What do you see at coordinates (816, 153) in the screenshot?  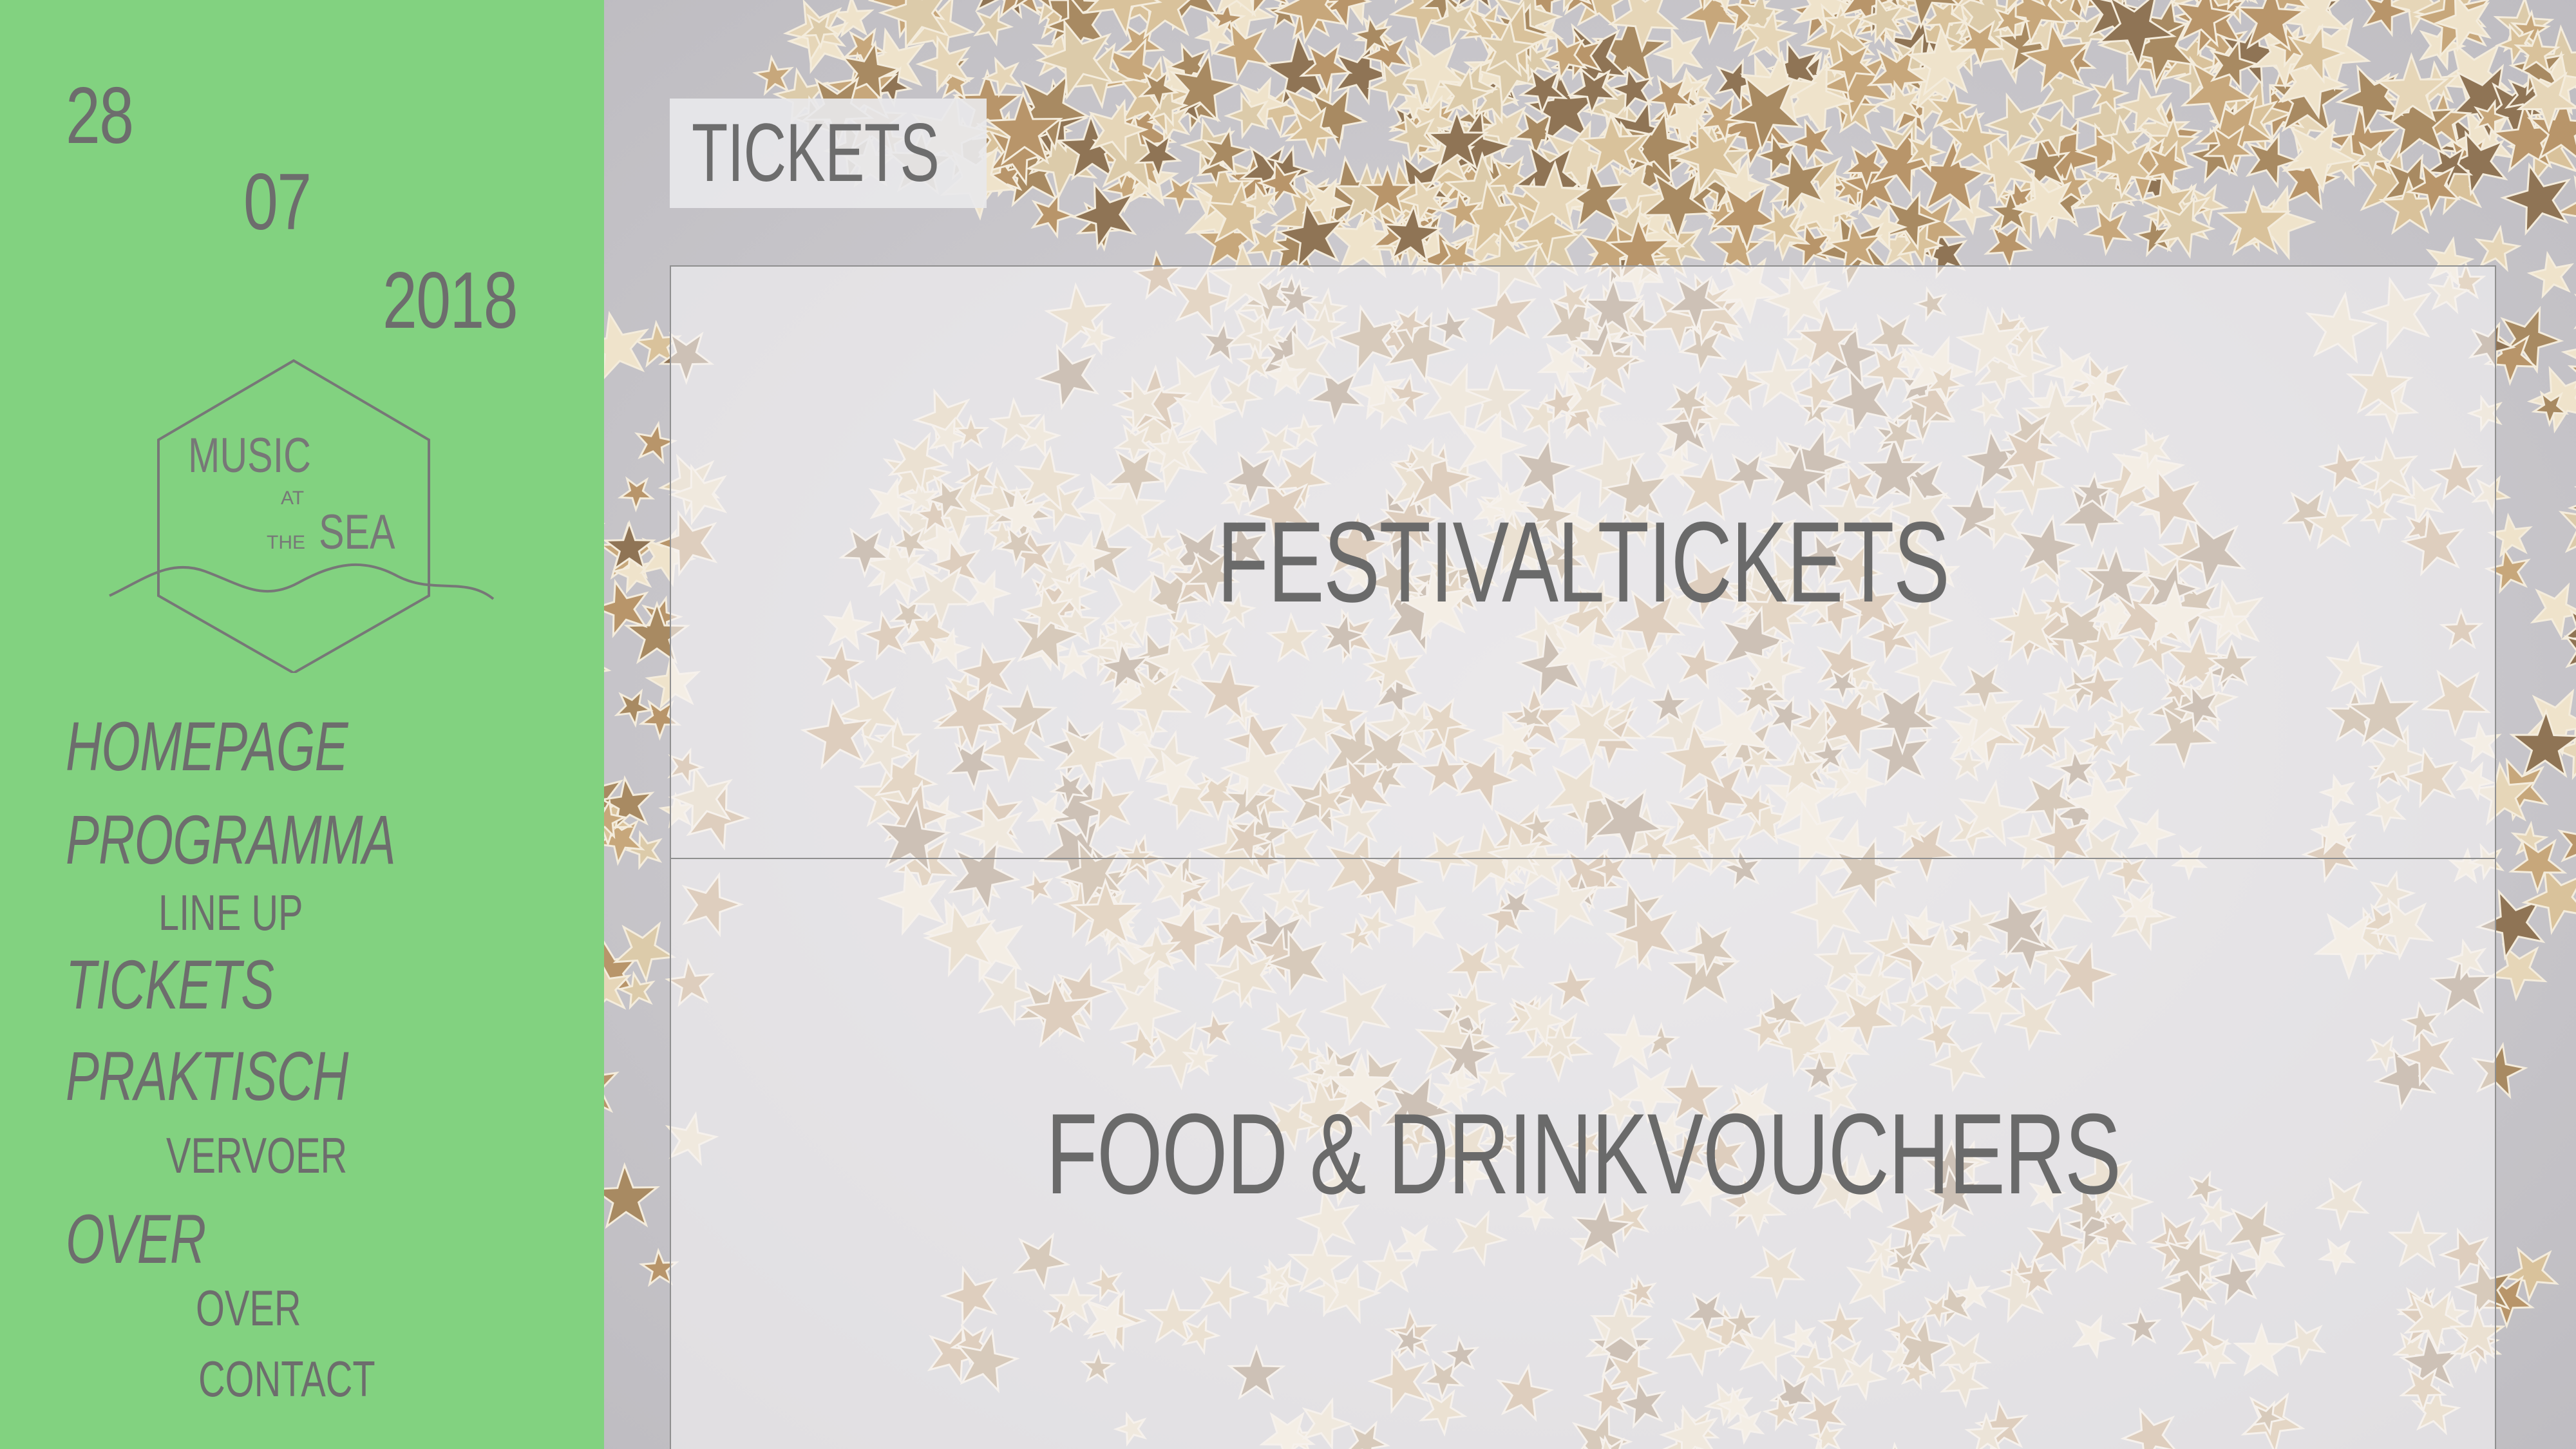 I see `page-title-text: TICKETS` at bounding box center [816, 153].